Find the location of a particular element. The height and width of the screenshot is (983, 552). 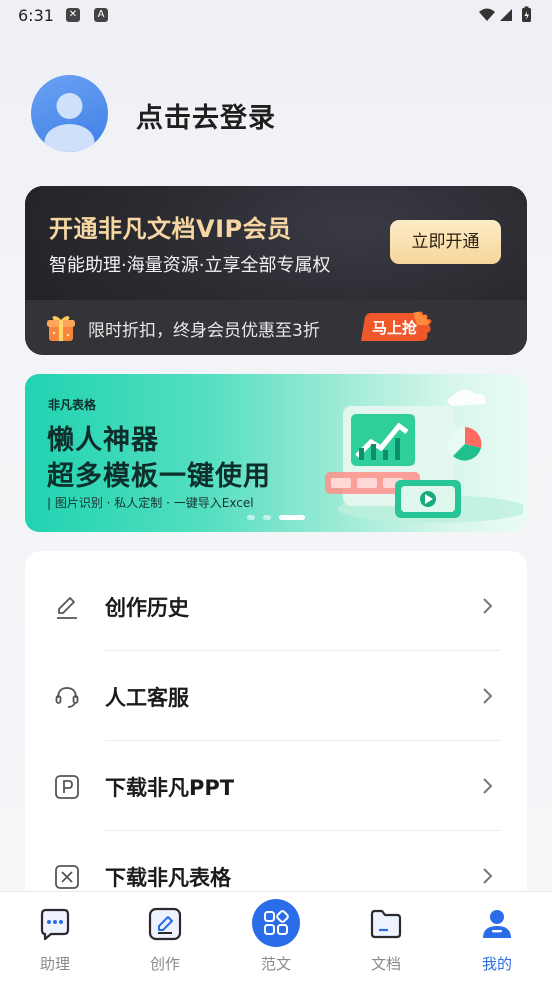

vip-card-header: 开通非凡文档VIP会员 智能助理·海量资源·立享全部专属权 立即开通 is located at coordinates (276, 243).